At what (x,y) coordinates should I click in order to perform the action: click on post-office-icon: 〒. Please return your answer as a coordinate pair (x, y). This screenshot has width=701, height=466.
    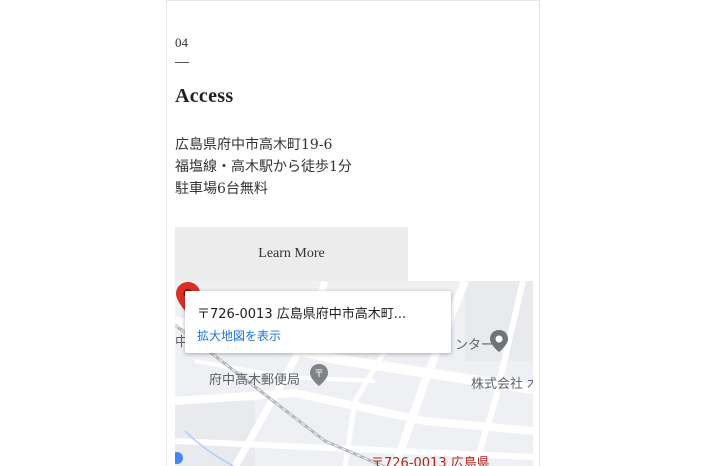
    Looking at the image, I should click on (319, 375).